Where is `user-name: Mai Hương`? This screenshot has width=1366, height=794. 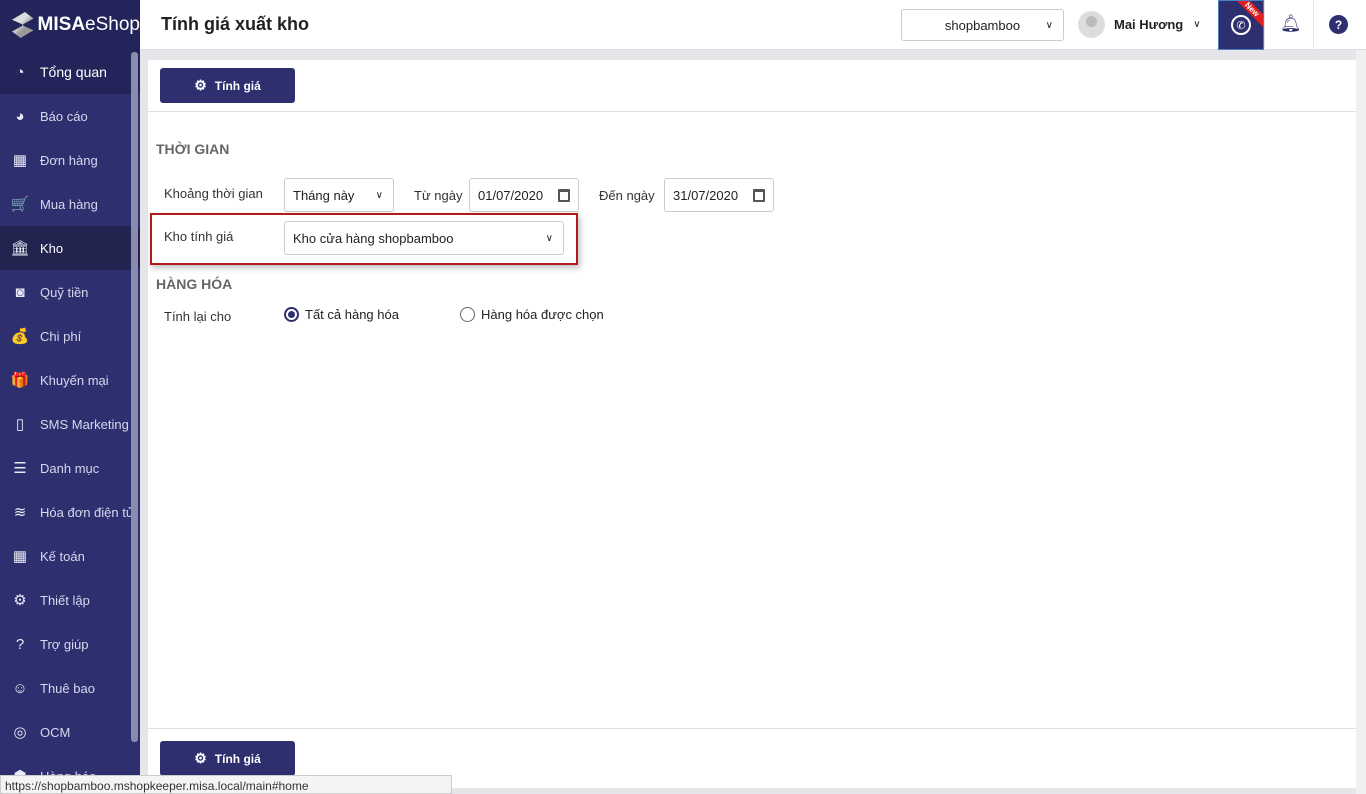 user-name: Mai Hương is located at coordinates (1149, 24).